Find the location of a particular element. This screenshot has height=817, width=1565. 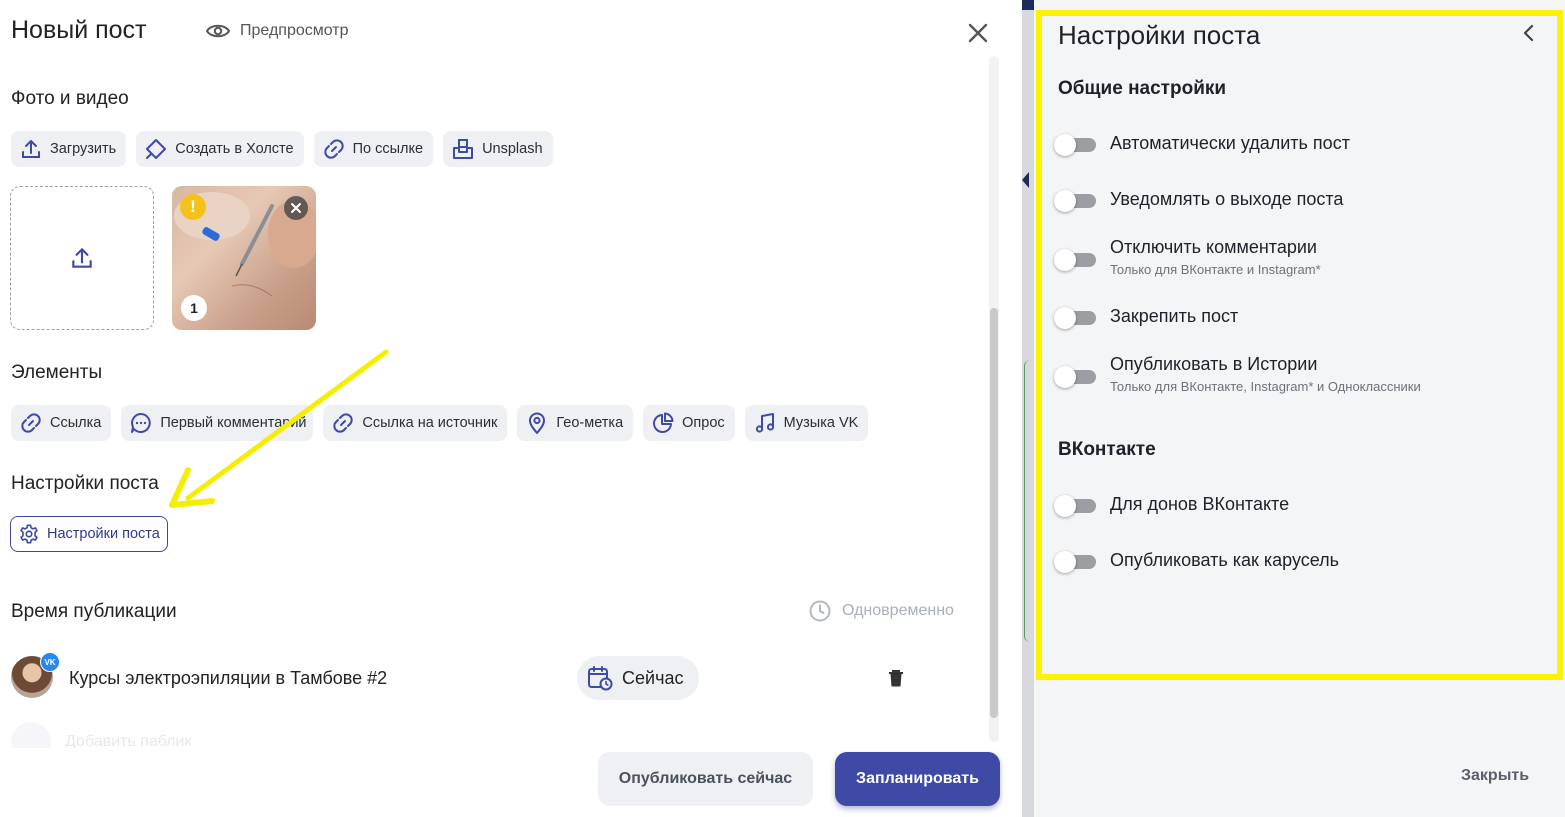

comment-icon is located at coordinates (141, 423).